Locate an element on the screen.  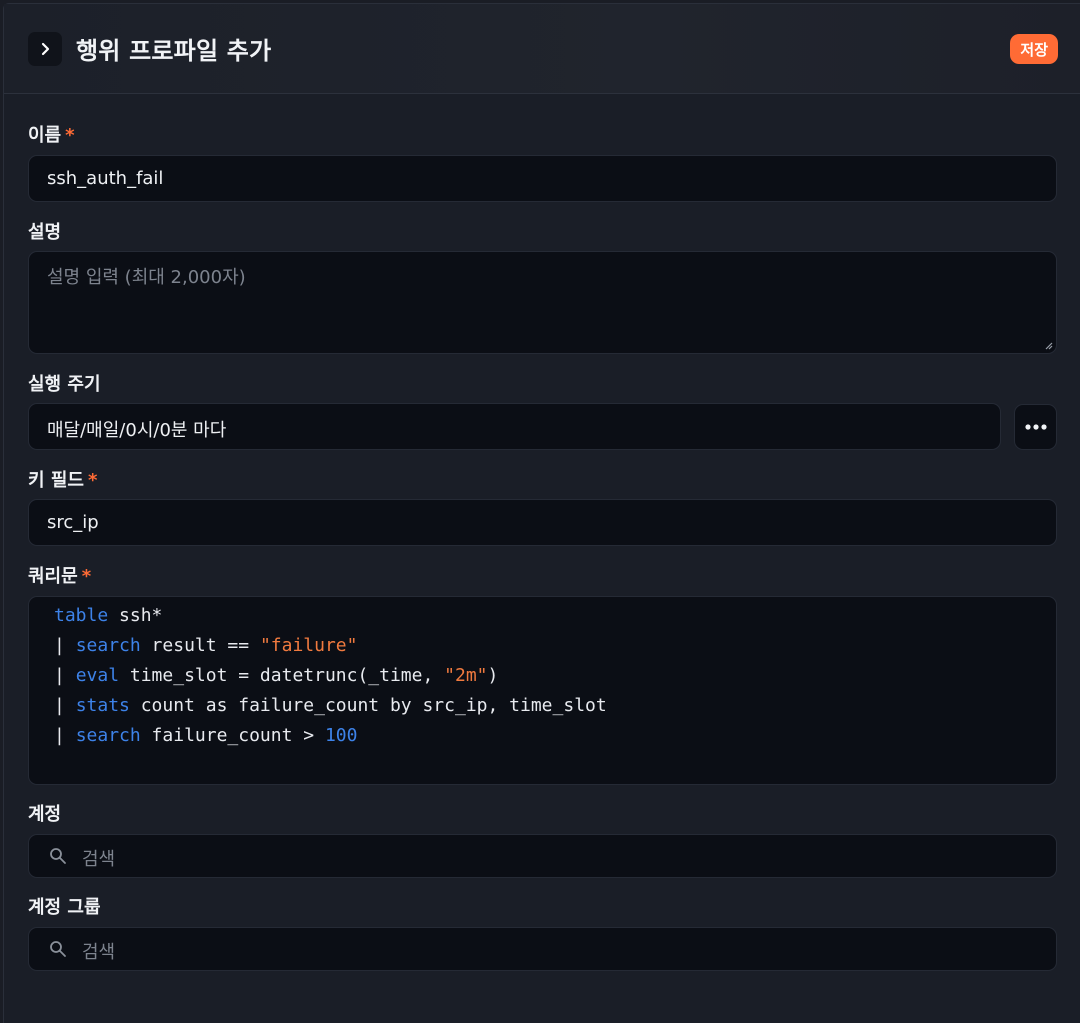
description-placeholder: 설명 입력 (최대 2,000자) is located at coordinates (146, 277).